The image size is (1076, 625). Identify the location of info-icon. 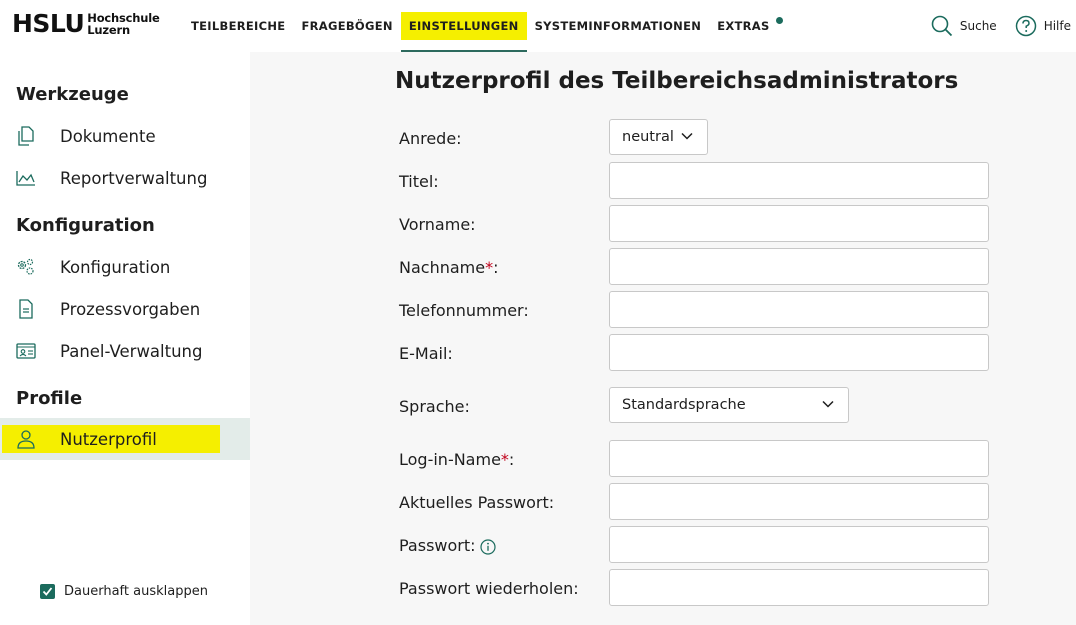
(487, 546).